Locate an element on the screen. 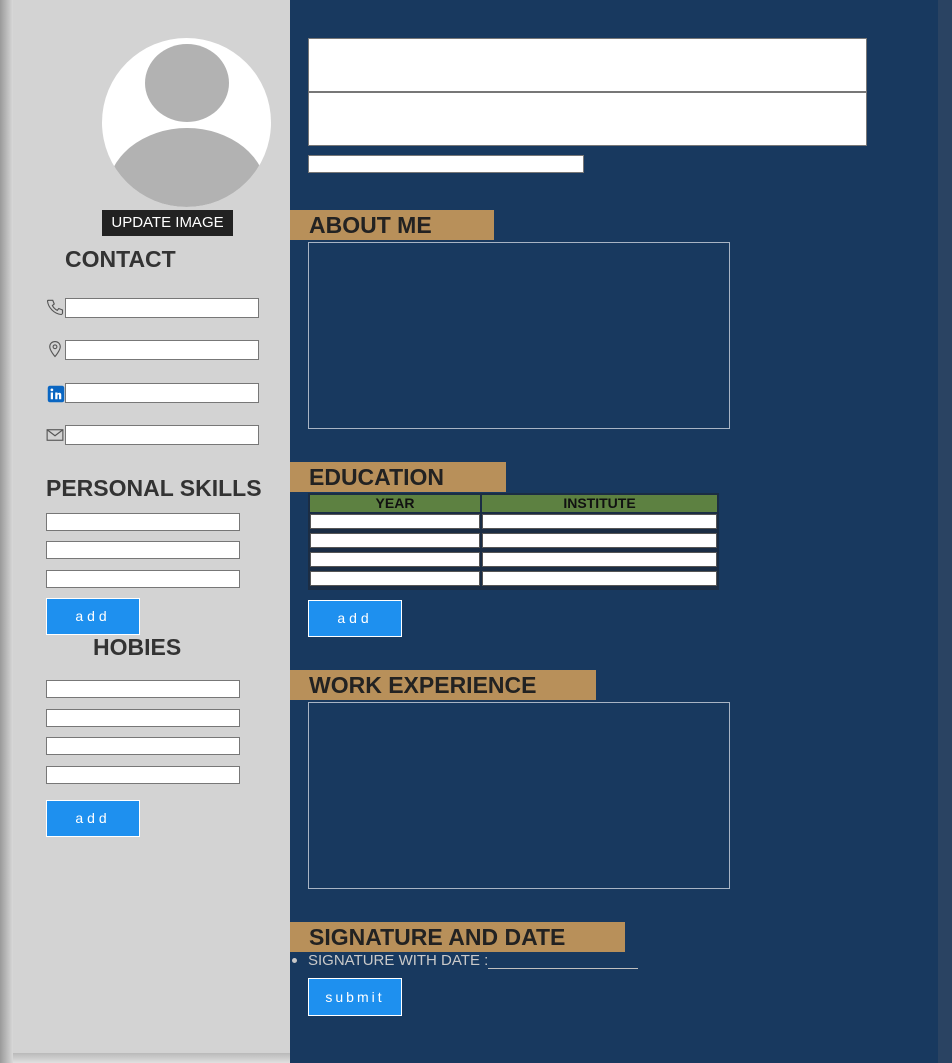 This screenshot has height=1063, width=952. signature-heading: SIGNATURE AND DATE is located at coordinates (457, 937).